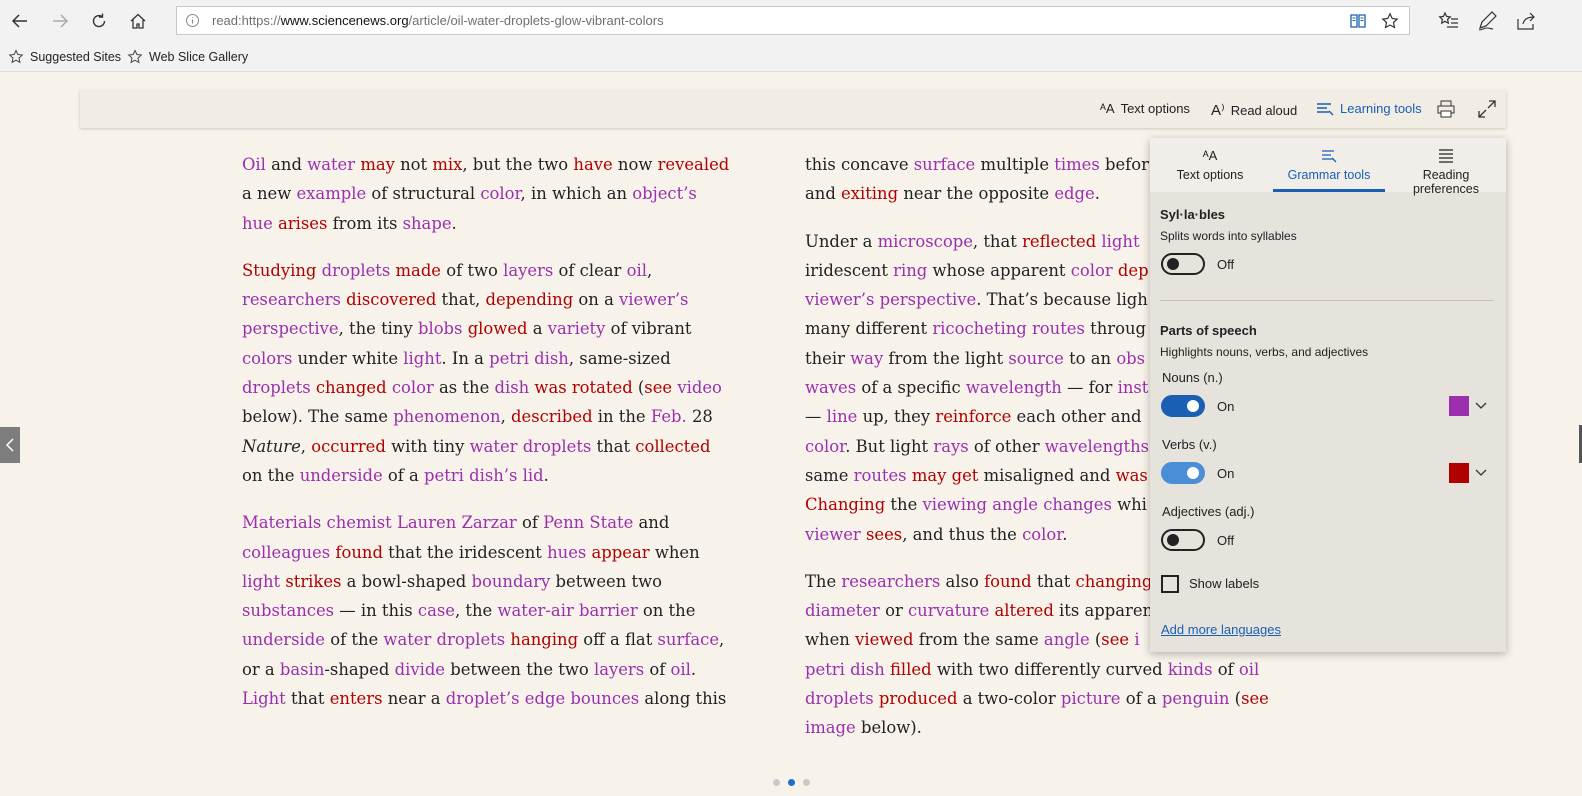 The height and width of the screenshot is (796, 1582). Describe the element at coordinates (1183, 540) in the screenshot. I see `adjectives-toggle` at that location.